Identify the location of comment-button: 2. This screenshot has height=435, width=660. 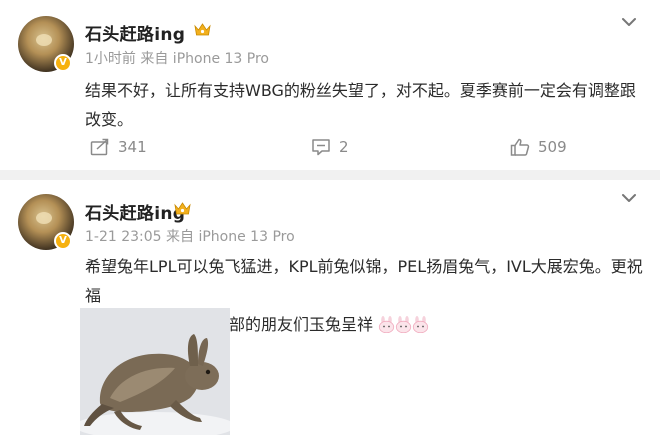
(330, 147).